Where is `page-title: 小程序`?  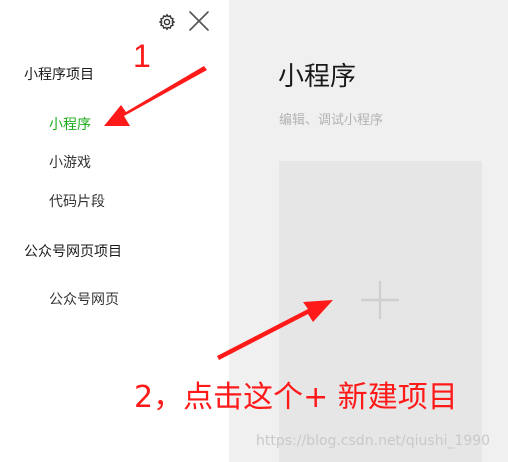
page-title: 小程序 is located at coordinates (317, 77).